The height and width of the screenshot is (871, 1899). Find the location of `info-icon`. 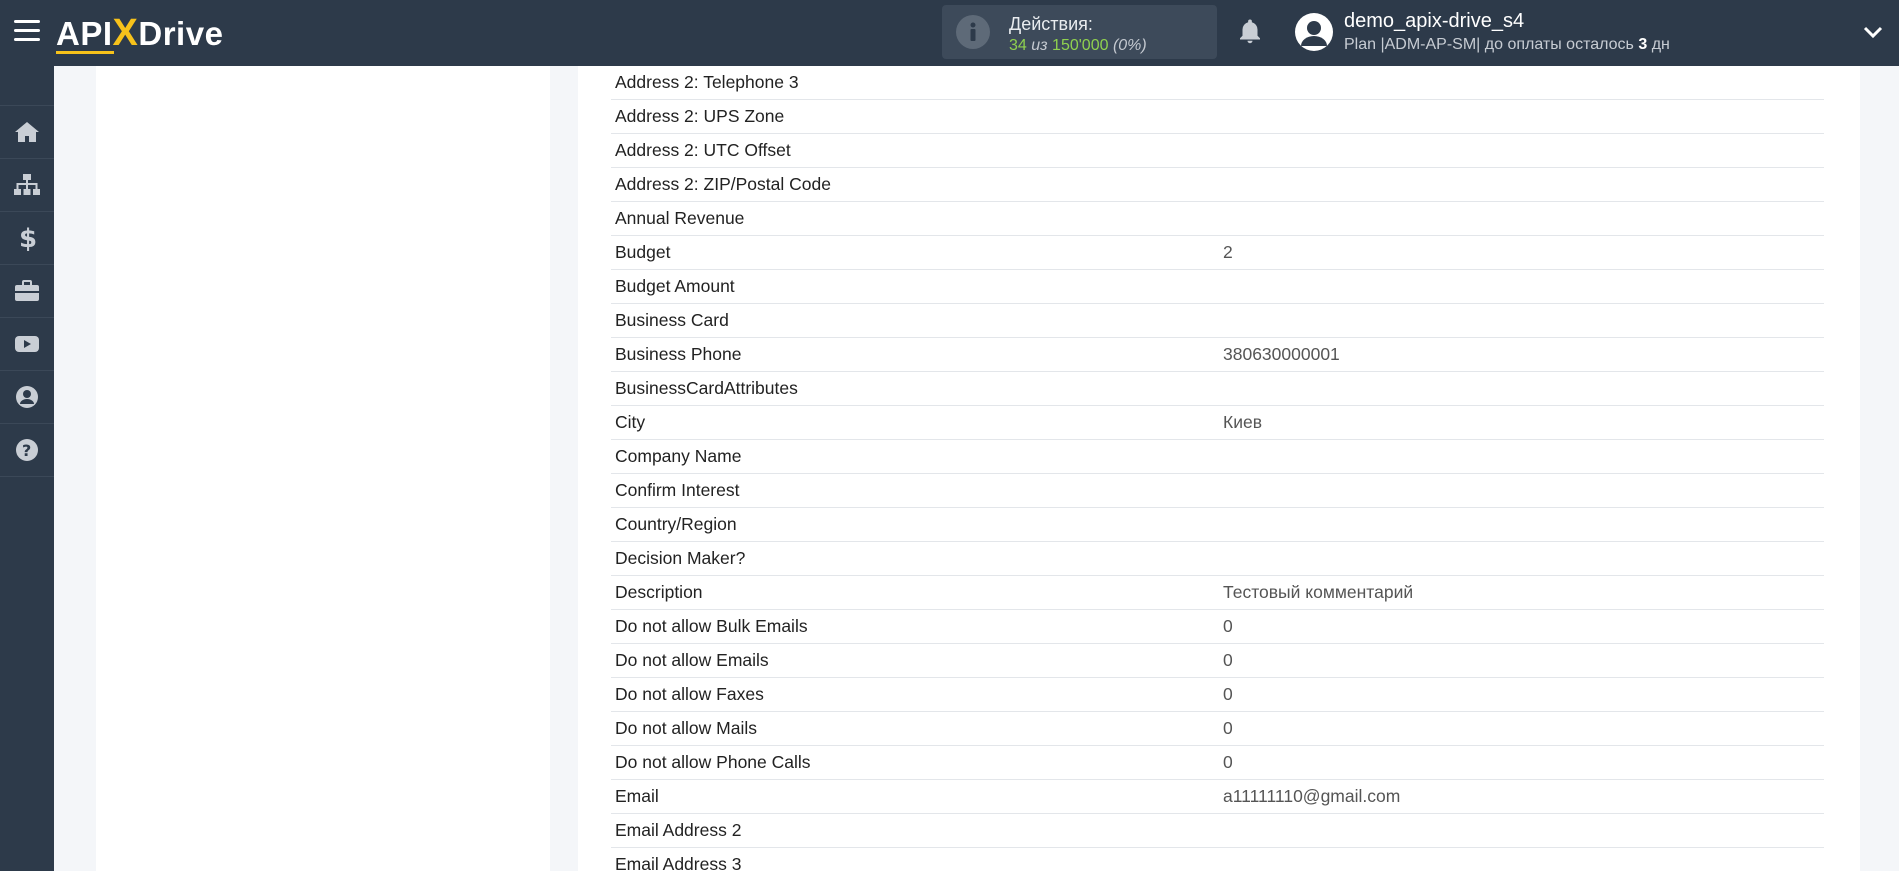

info-icon is located at coordinates (973, 32).